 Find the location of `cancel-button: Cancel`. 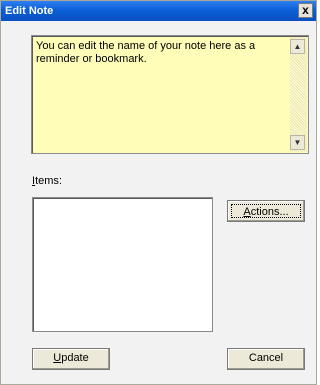

cancel-button: Cancel is located at coordinates (266, 359).